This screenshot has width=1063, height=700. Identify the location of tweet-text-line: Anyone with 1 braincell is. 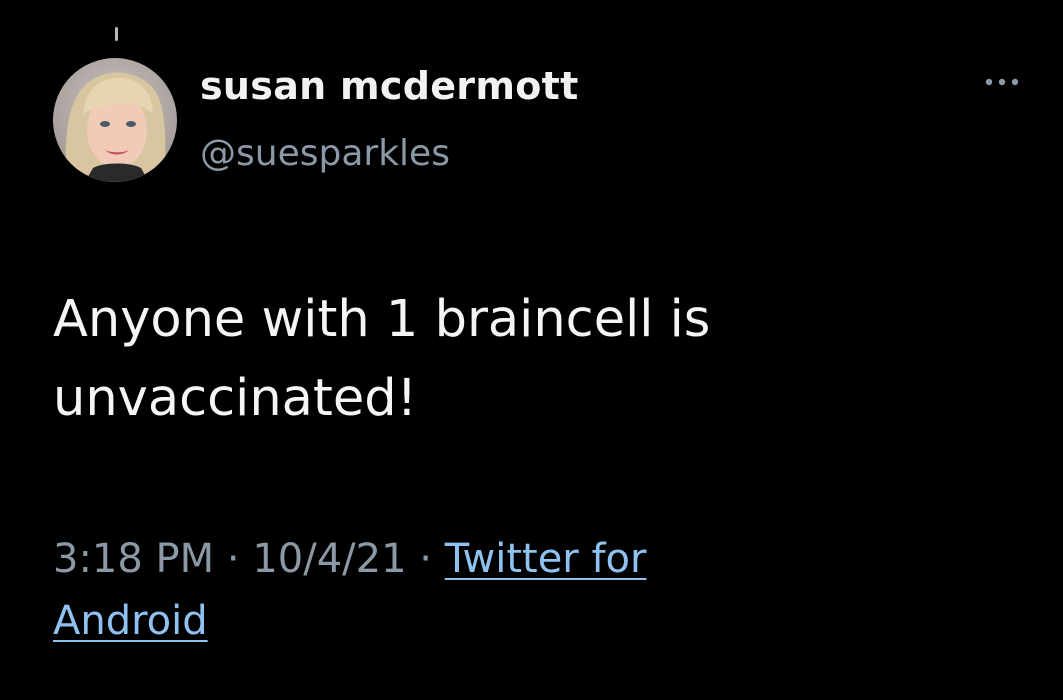
(382, 319).